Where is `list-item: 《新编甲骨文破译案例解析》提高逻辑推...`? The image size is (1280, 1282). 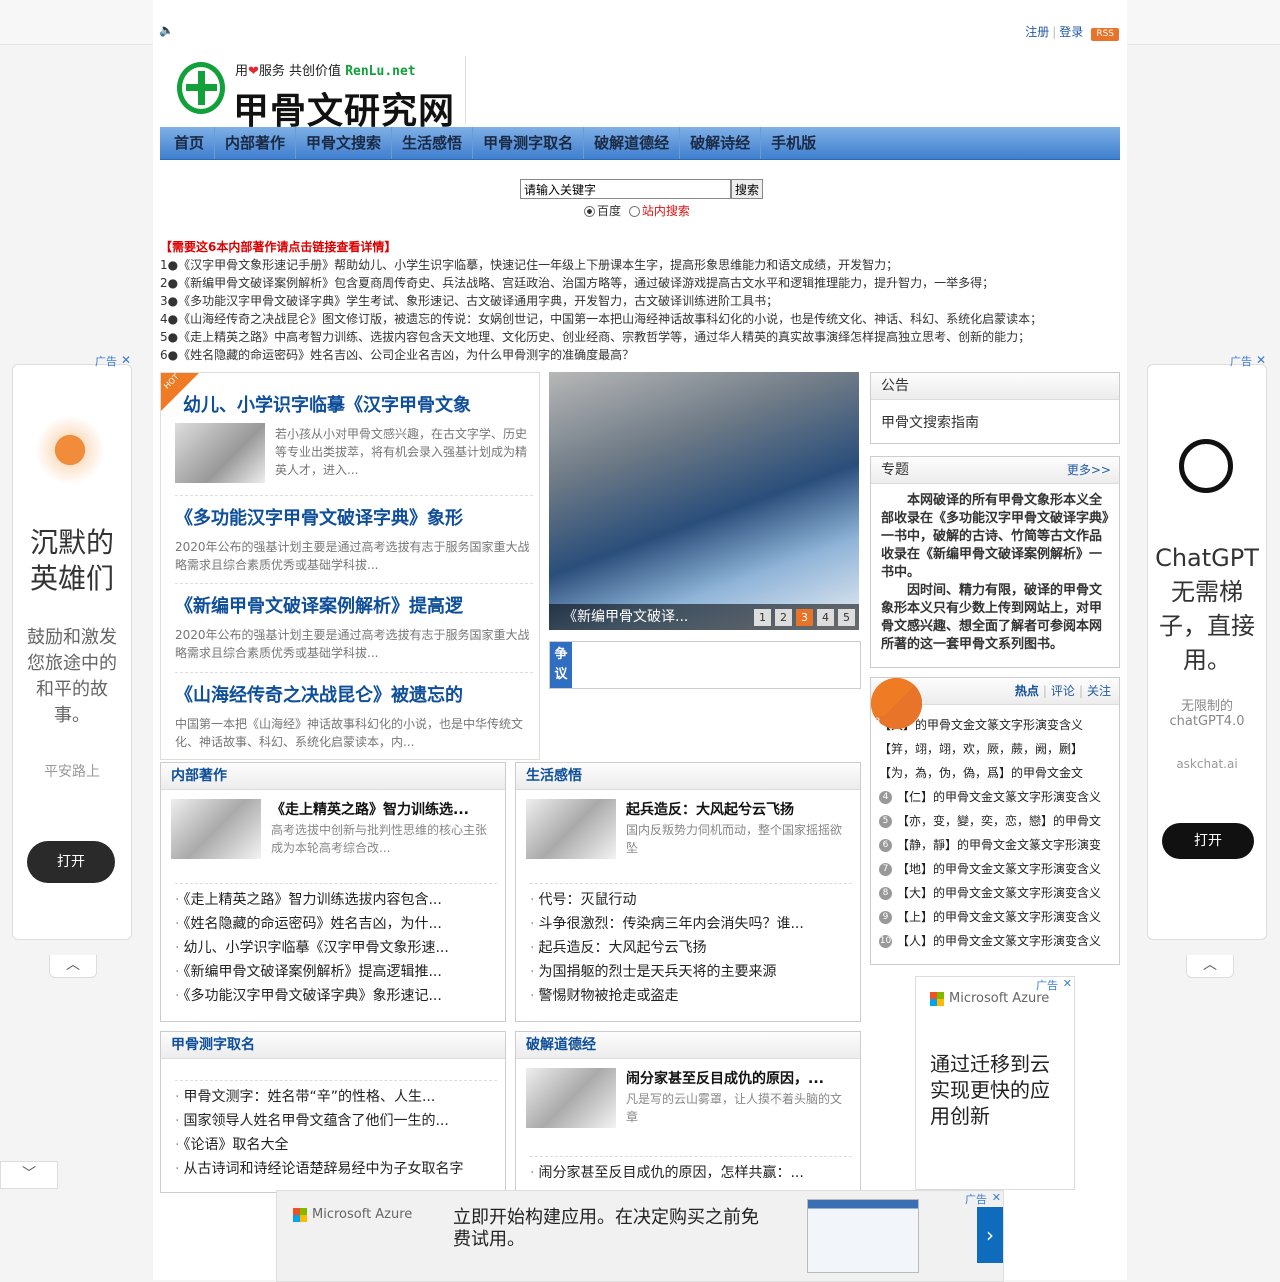 list-item: 《新编甲骨文破译案例解析》提高逻辑推... is located at coordinates (336, 972).